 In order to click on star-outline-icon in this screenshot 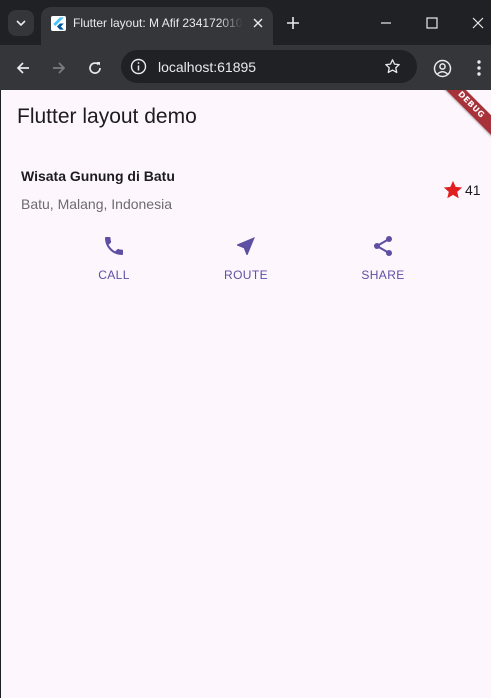, I will do `click(392, 66)`.